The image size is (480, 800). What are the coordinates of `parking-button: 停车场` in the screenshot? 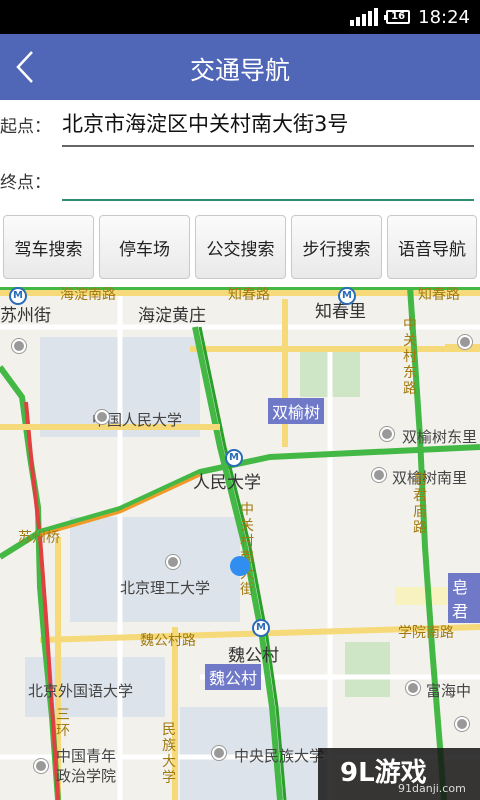 It's located at (144, 247).